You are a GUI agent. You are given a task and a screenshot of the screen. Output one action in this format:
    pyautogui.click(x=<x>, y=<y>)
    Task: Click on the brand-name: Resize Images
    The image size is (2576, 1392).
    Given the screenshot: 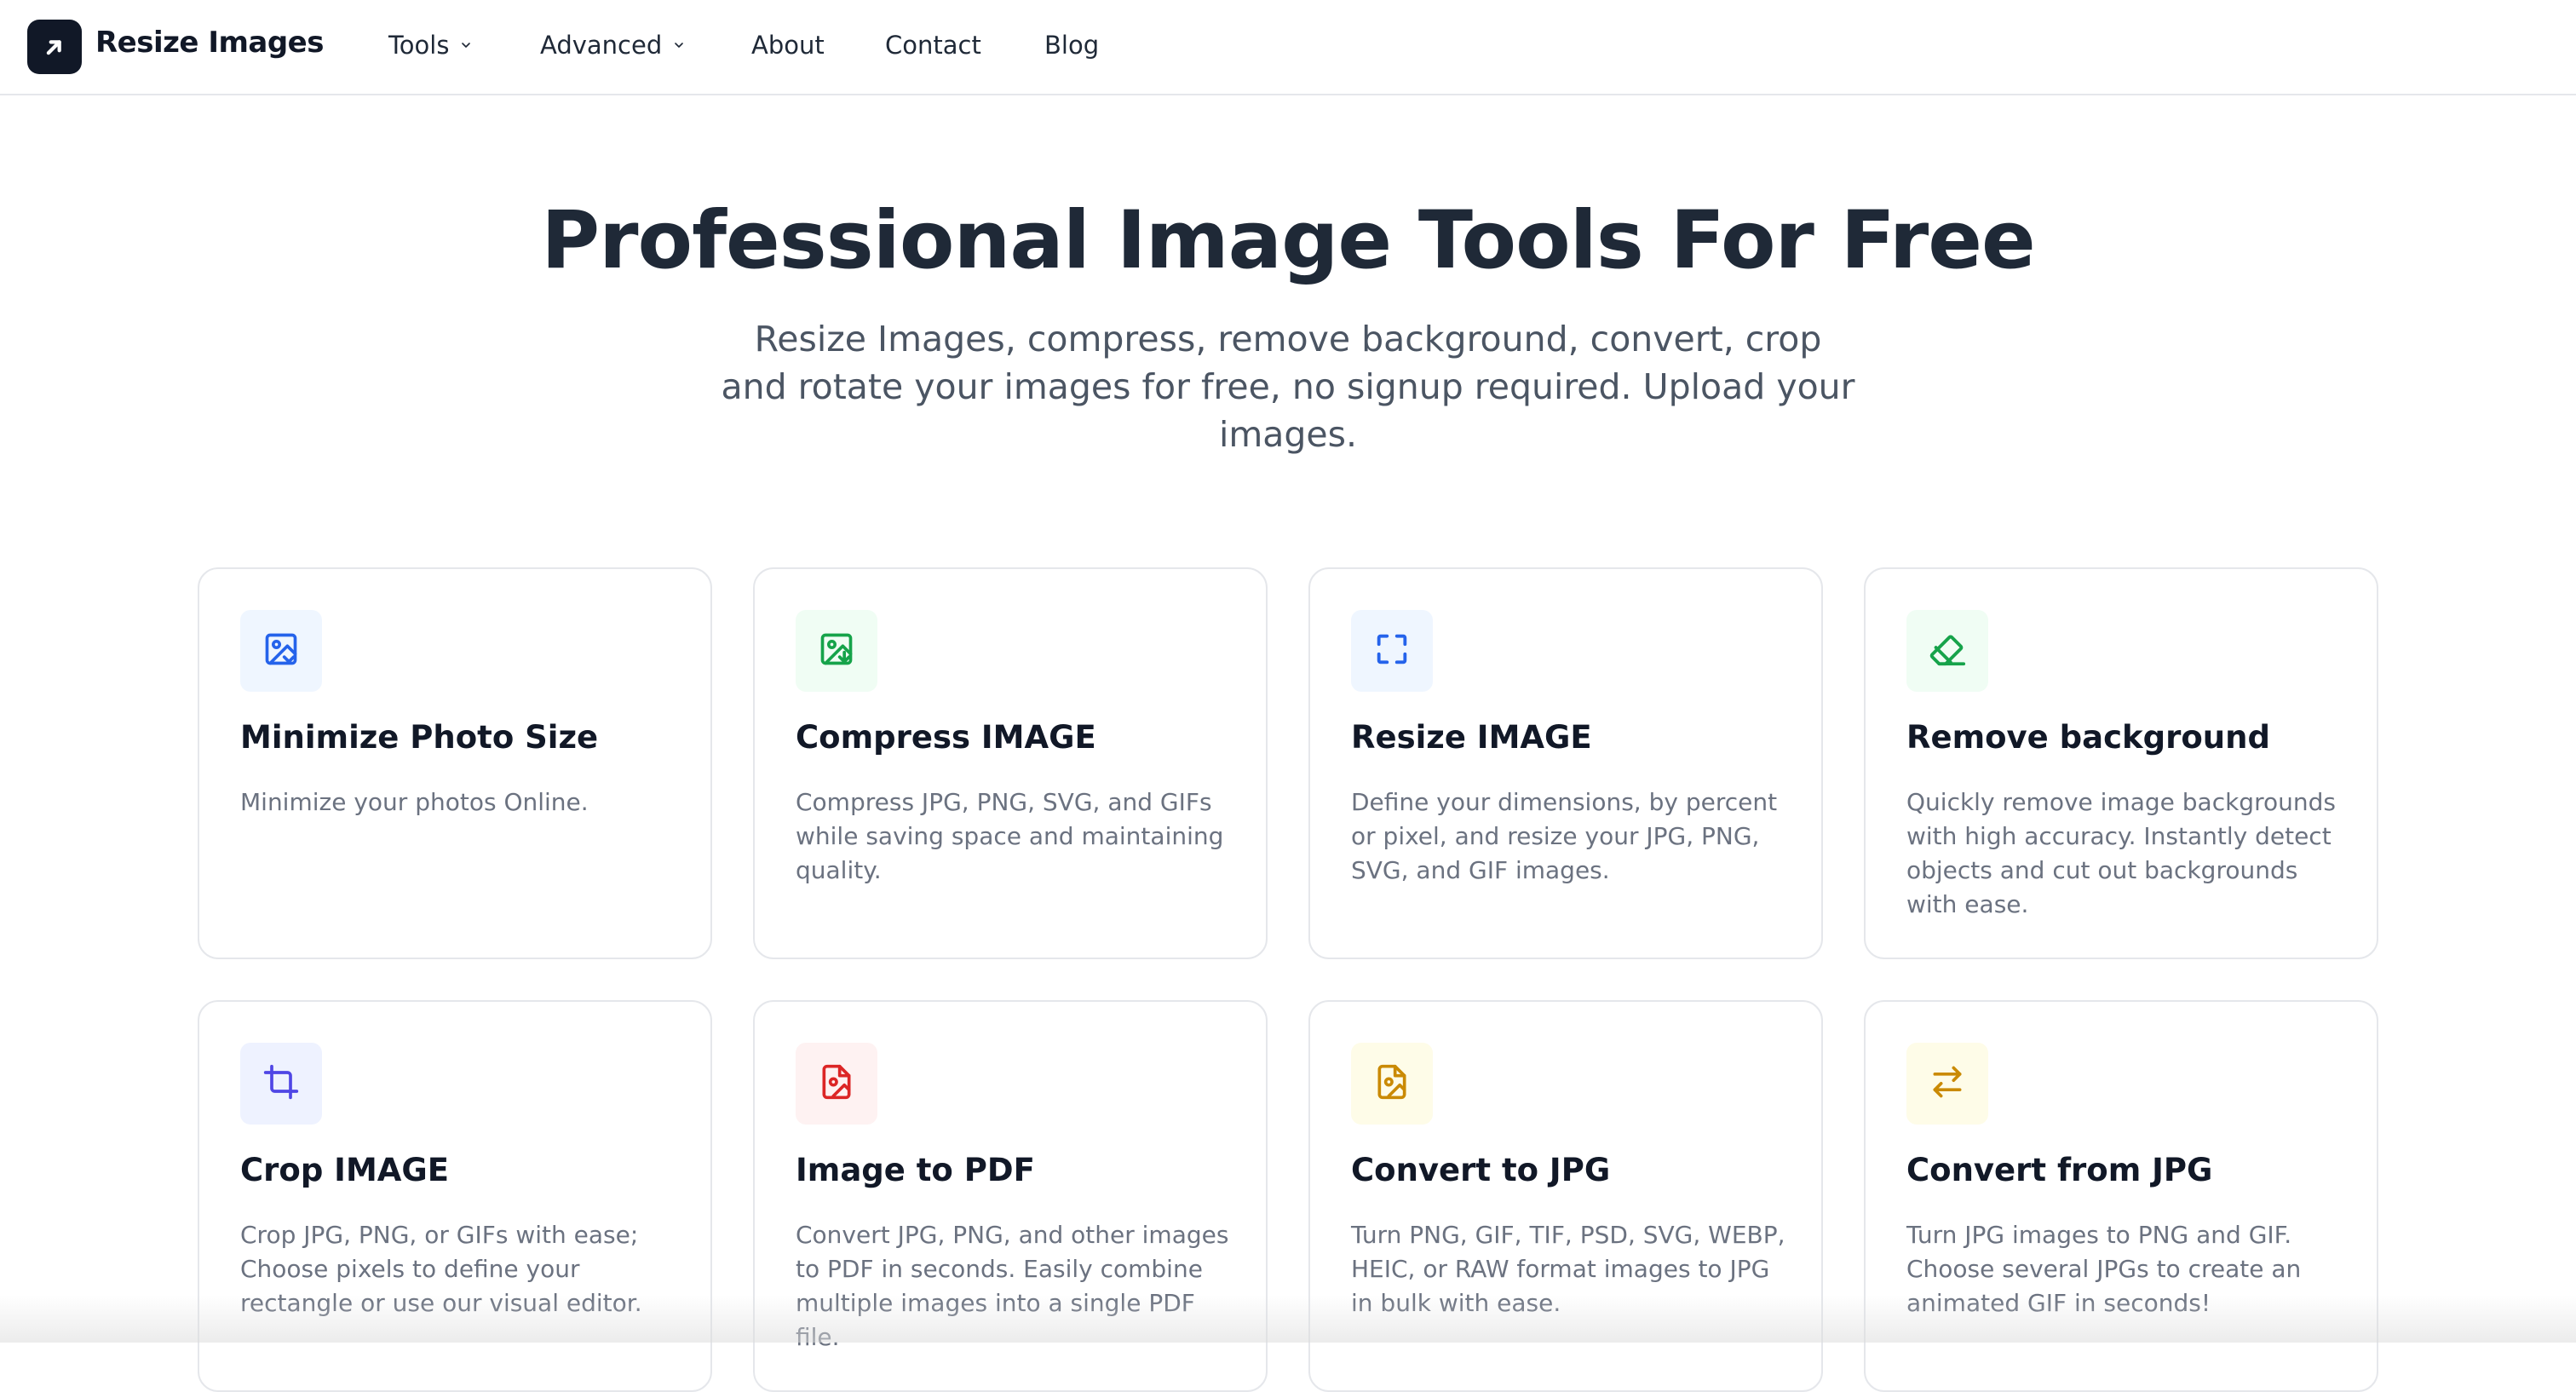 What is the action you would take?
    pyautogui.click(x=210, y=43)
    